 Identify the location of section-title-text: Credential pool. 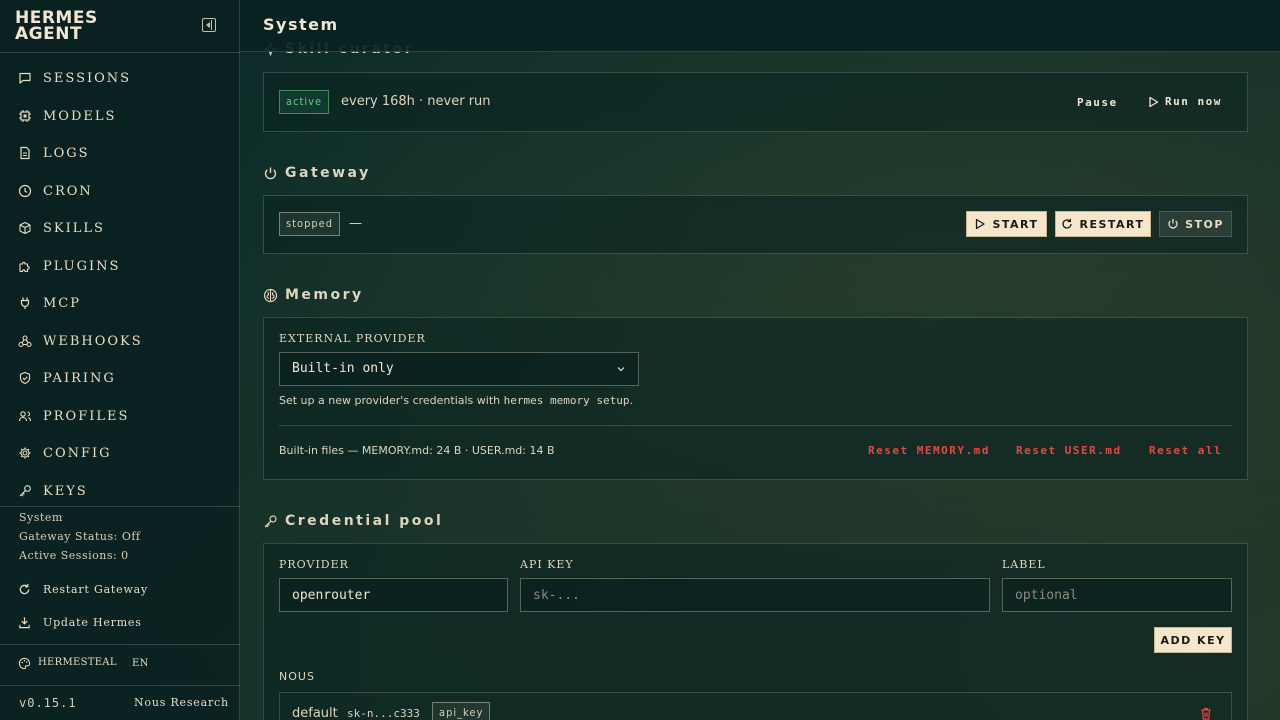
(364, 521).